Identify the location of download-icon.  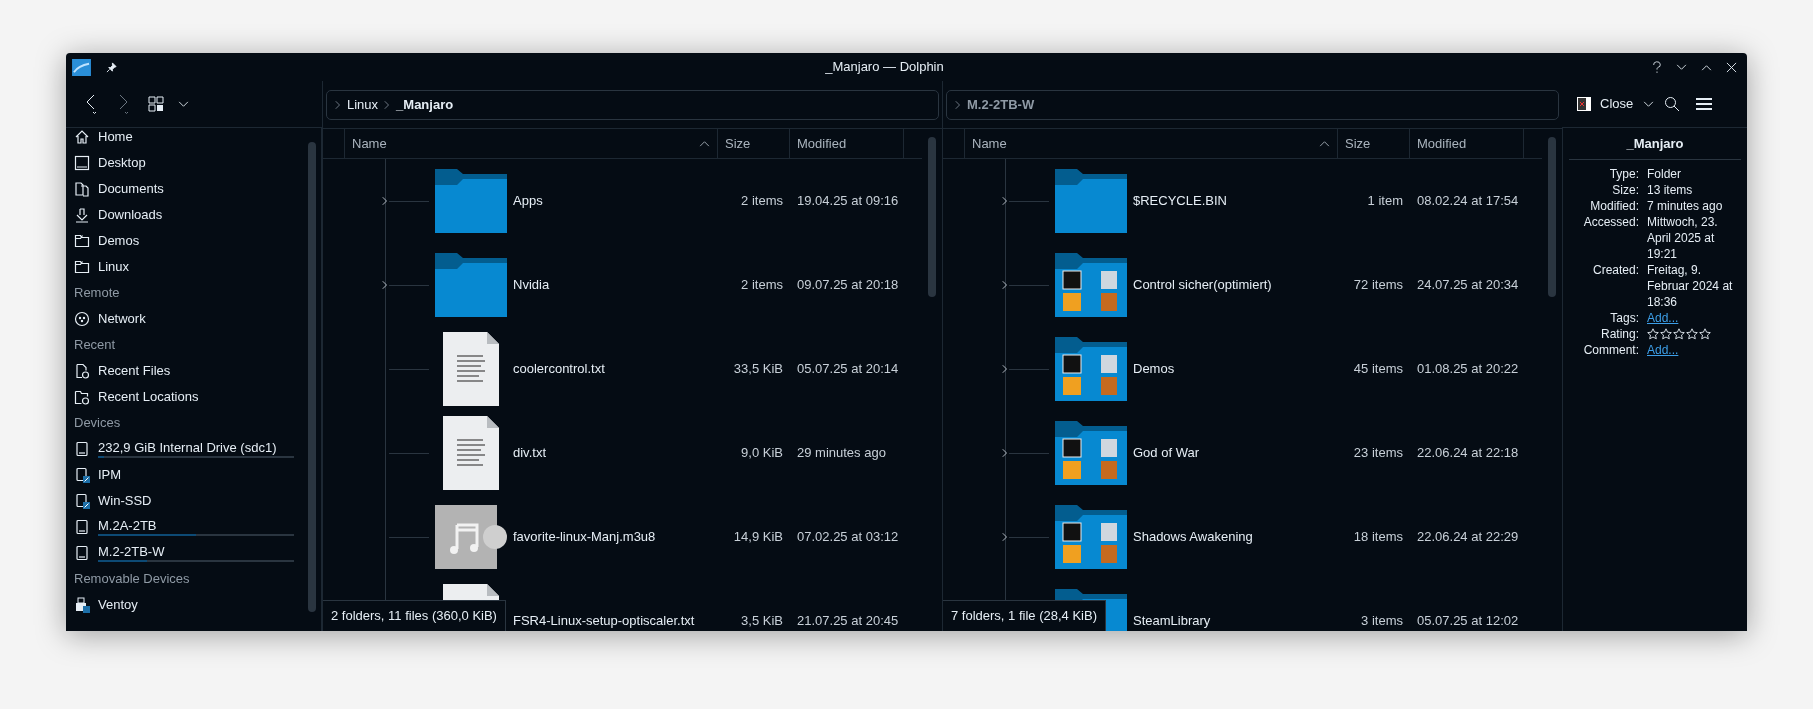
(82, 215).